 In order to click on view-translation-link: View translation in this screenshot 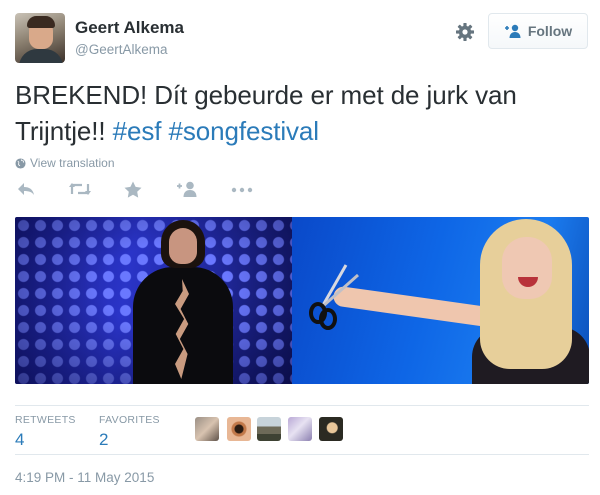, I will do `click(65, 163)`.